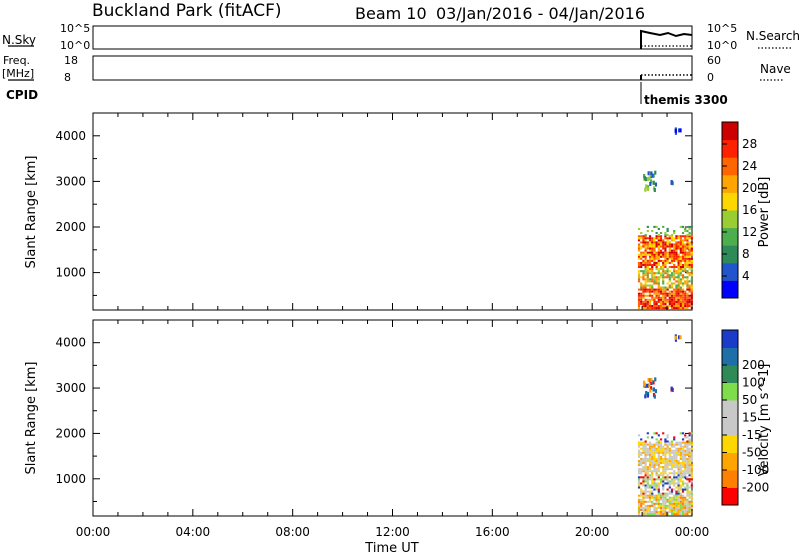  Describe the element at coordinates (730, 219) in the screenshot. I see `colorbar-segment` at that location.